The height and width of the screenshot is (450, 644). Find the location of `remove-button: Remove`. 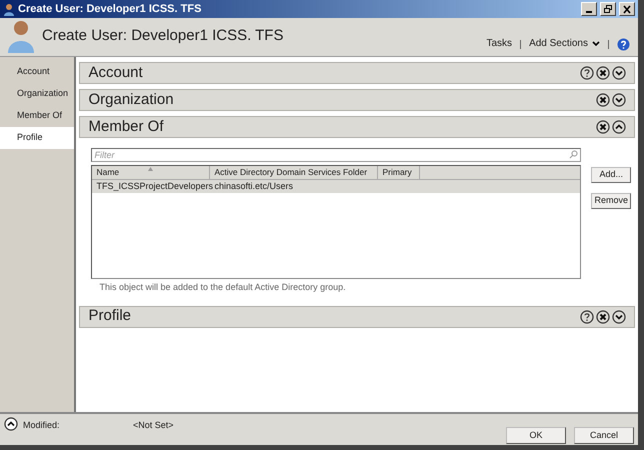

remove-button: Remove is located at coordinates (611, 201).